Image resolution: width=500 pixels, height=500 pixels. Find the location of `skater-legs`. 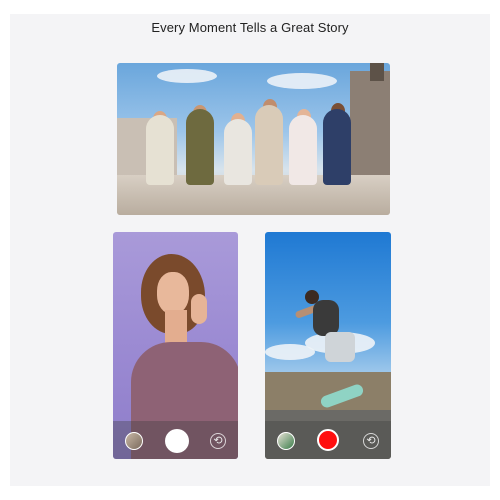

skater-legs is located at coordinates (340, 347).